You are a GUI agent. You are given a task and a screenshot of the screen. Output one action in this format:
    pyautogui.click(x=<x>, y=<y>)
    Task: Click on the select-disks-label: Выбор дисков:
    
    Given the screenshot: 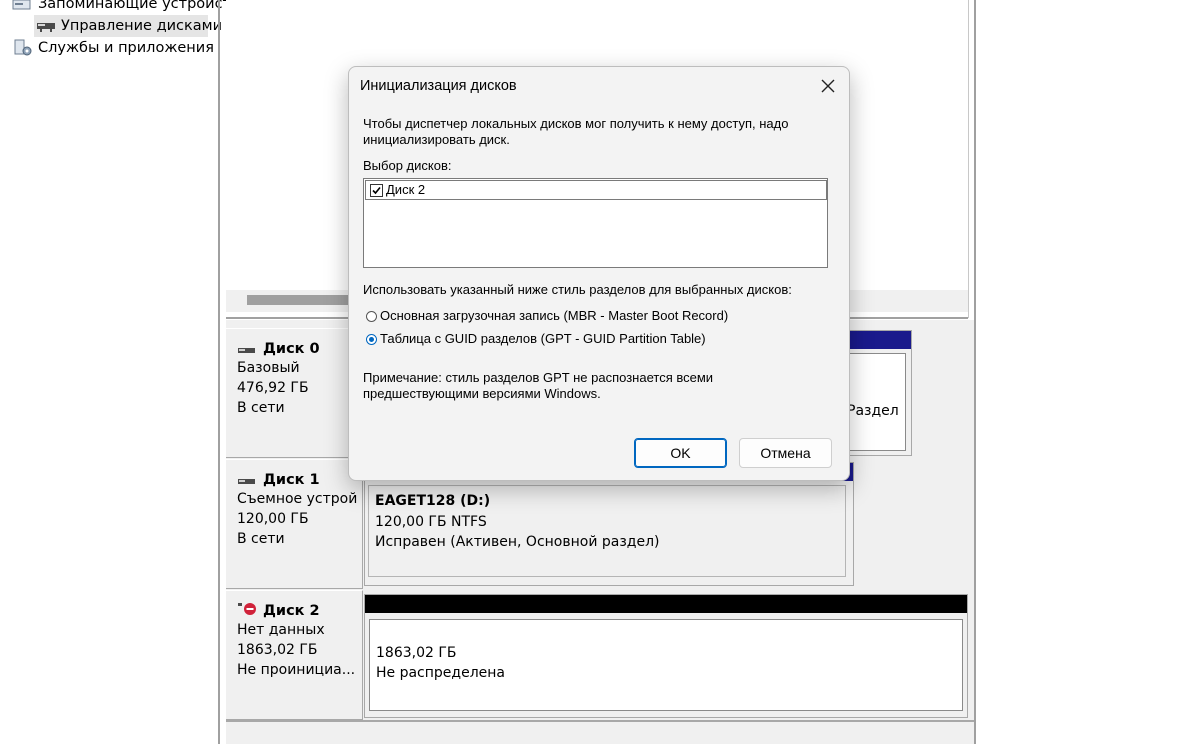 What is the action you would take?
    pyautogui.click(x=407, y=165)
    